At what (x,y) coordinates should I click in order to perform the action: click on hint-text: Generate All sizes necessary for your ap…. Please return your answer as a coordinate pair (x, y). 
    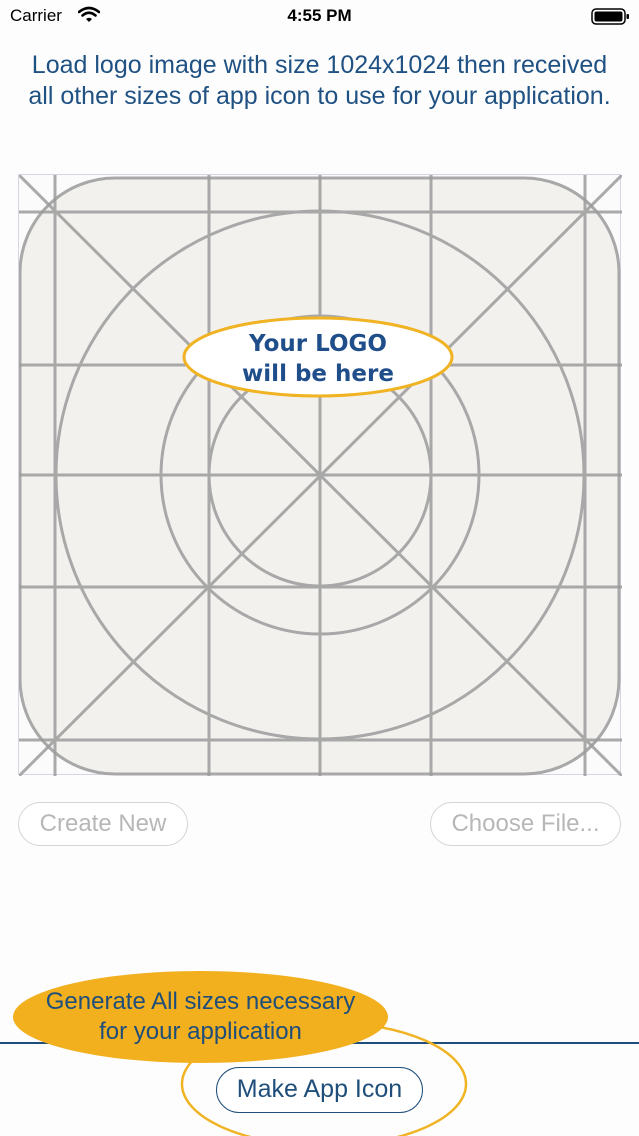
    Looking at the image, I should click on (200, 1016).